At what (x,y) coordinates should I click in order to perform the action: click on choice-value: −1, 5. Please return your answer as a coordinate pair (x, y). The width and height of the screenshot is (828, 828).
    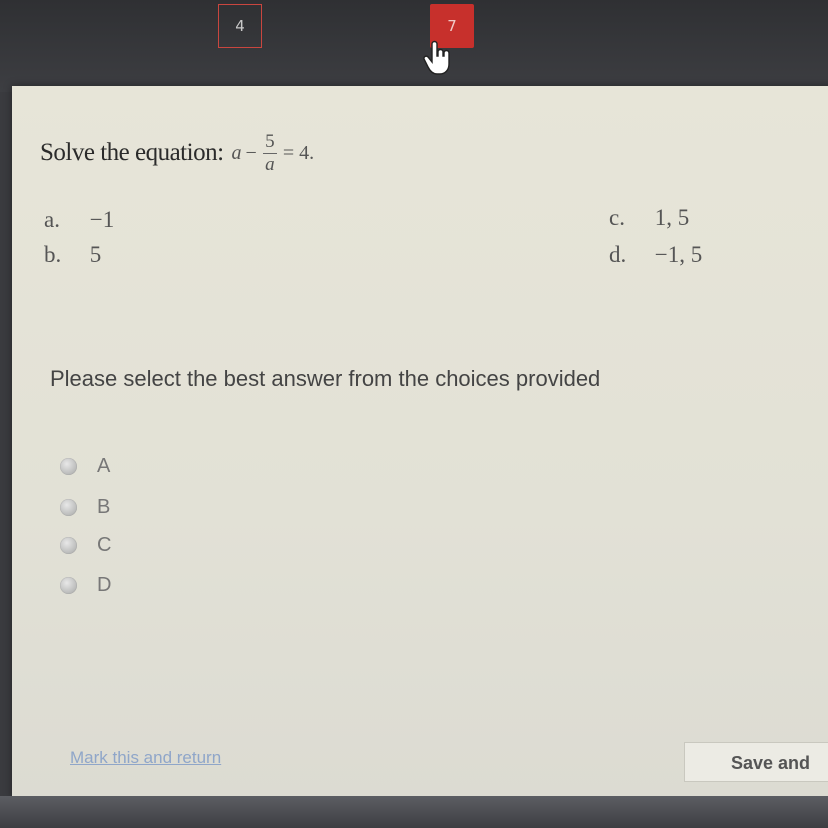
    Looking at the image, I should click on (678, 254).